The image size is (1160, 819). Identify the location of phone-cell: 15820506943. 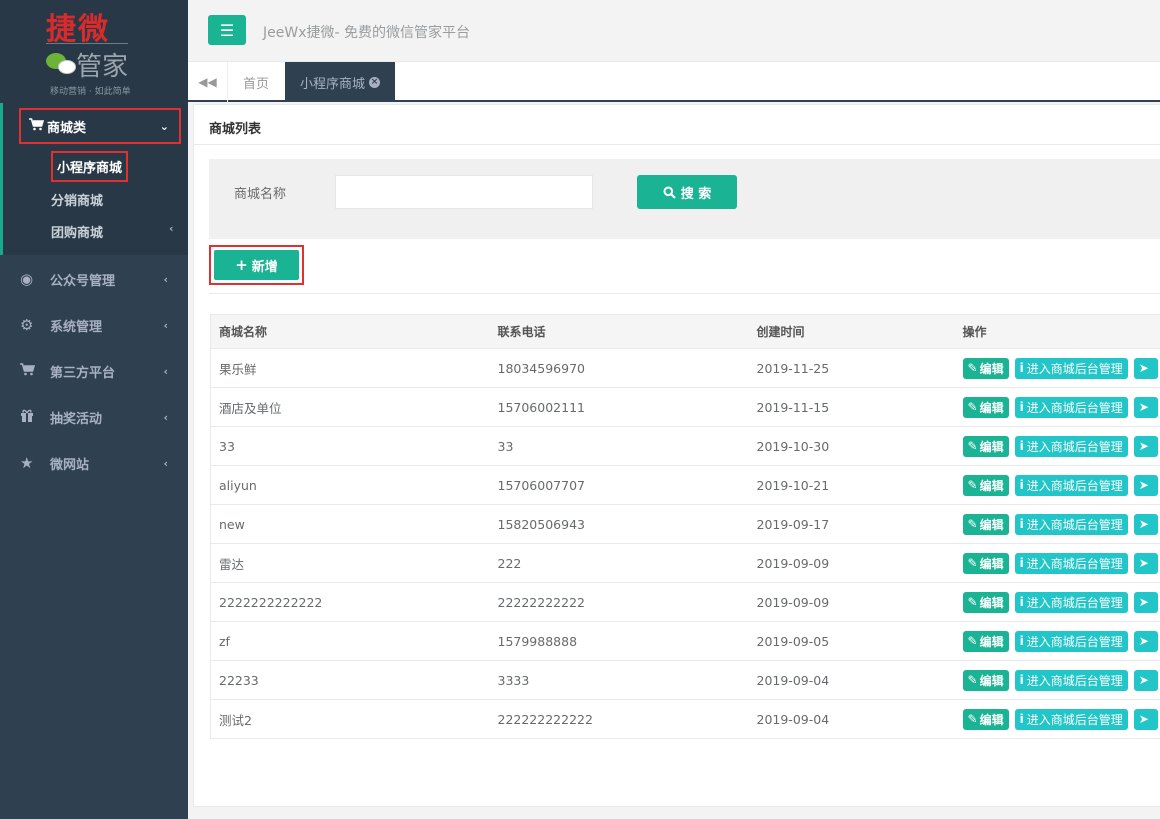
(619, 524).